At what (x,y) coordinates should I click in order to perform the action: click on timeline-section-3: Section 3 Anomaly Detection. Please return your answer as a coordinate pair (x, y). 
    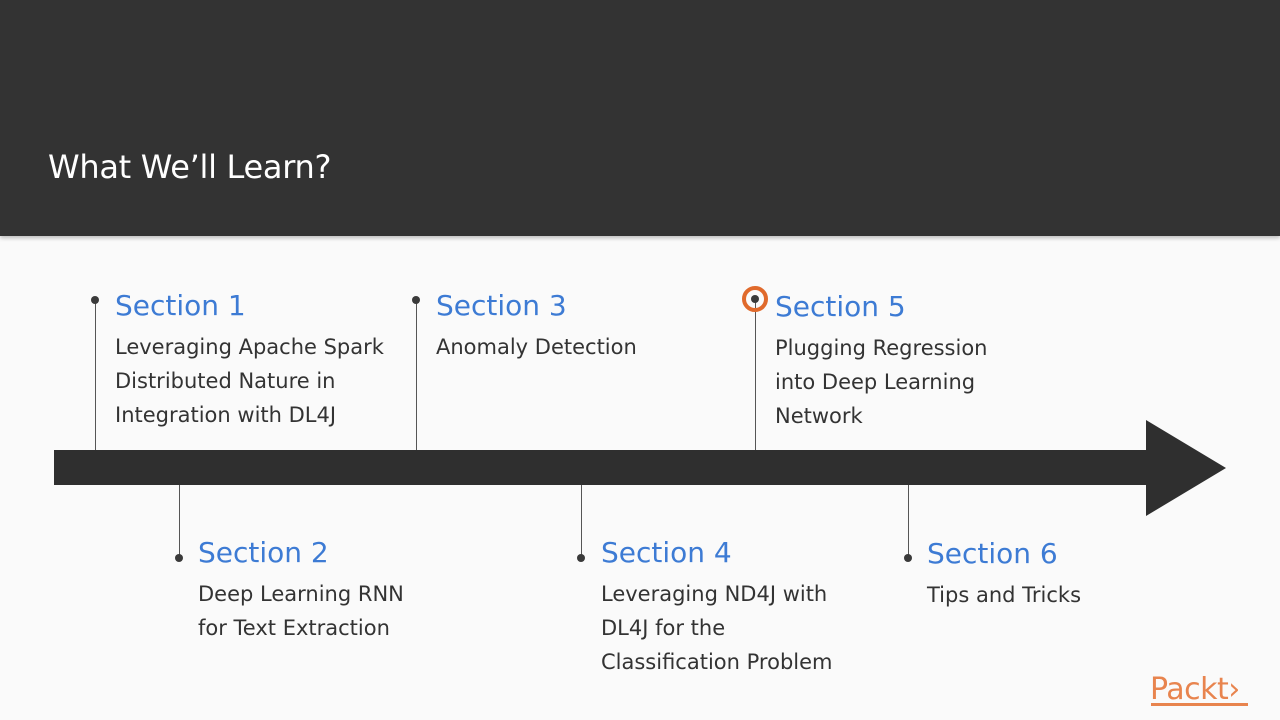
    Looking at the image, I should click on (536, 327).